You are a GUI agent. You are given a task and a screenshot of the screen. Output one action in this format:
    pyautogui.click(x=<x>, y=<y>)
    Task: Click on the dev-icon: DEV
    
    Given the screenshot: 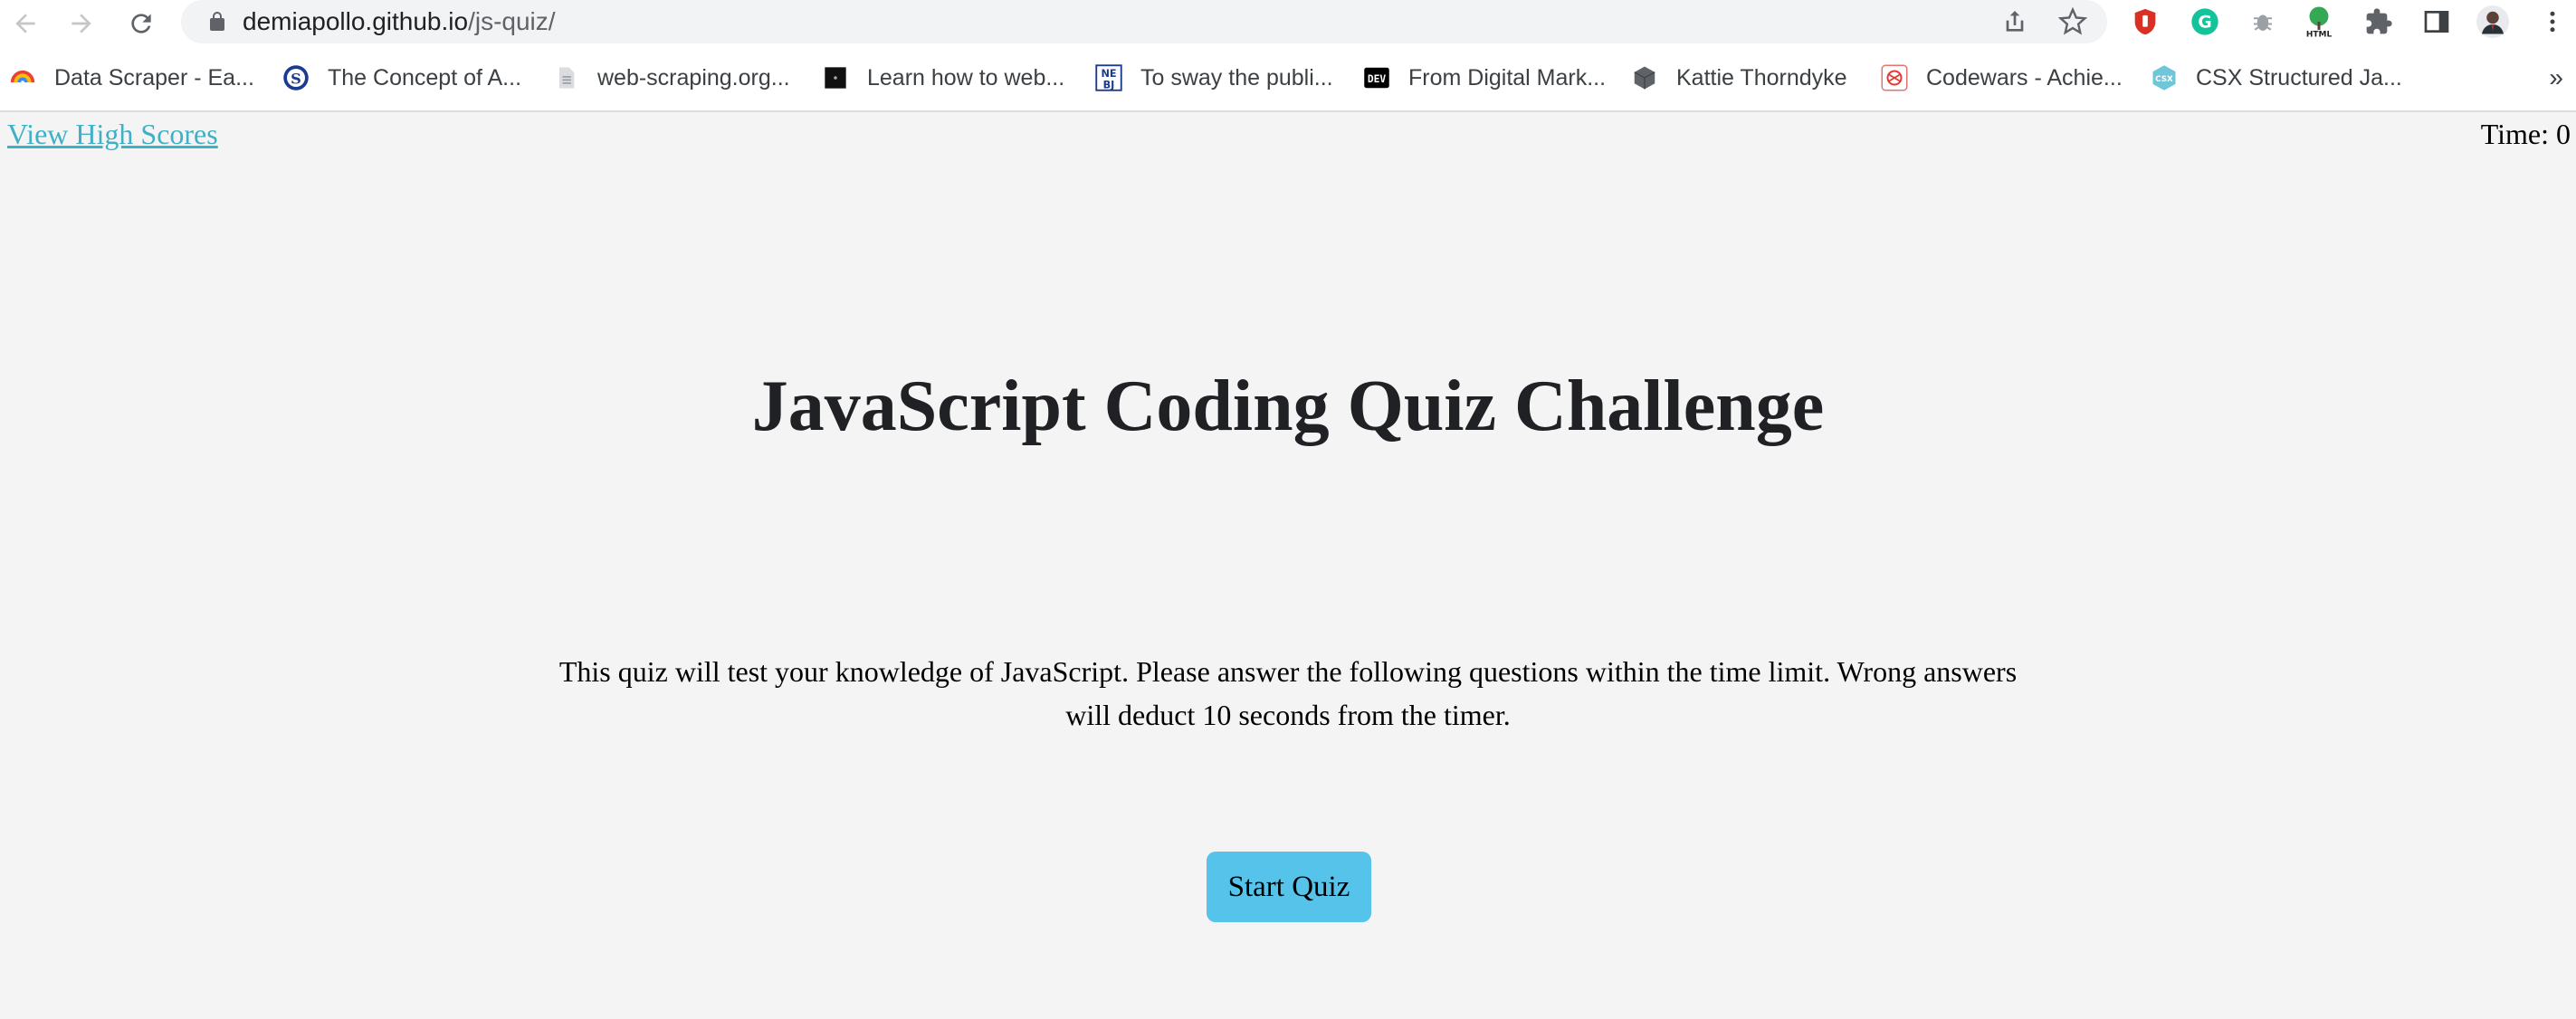 What is the action you would take?
    pyautogui.click(x=1376, y=78)
    